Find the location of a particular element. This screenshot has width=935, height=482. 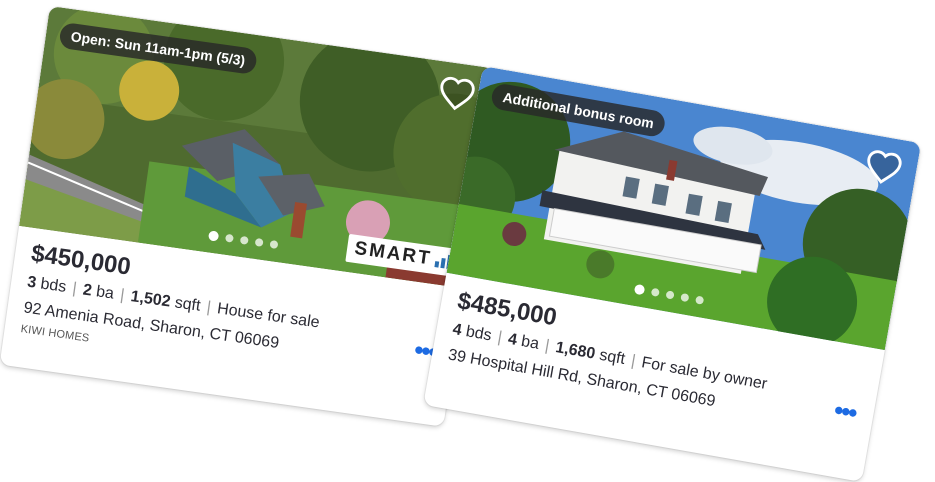

sqft-value: 1,680 is located at coordinates (575, 351).